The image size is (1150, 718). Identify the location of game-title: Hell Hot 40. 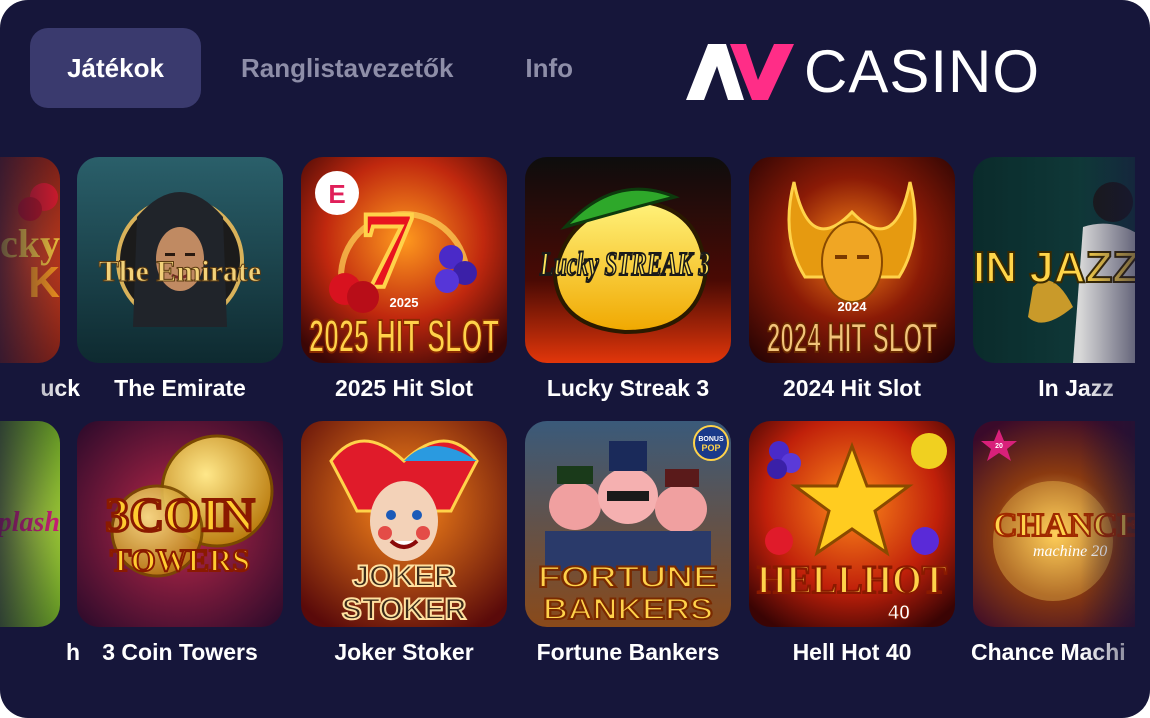
(852, 652).